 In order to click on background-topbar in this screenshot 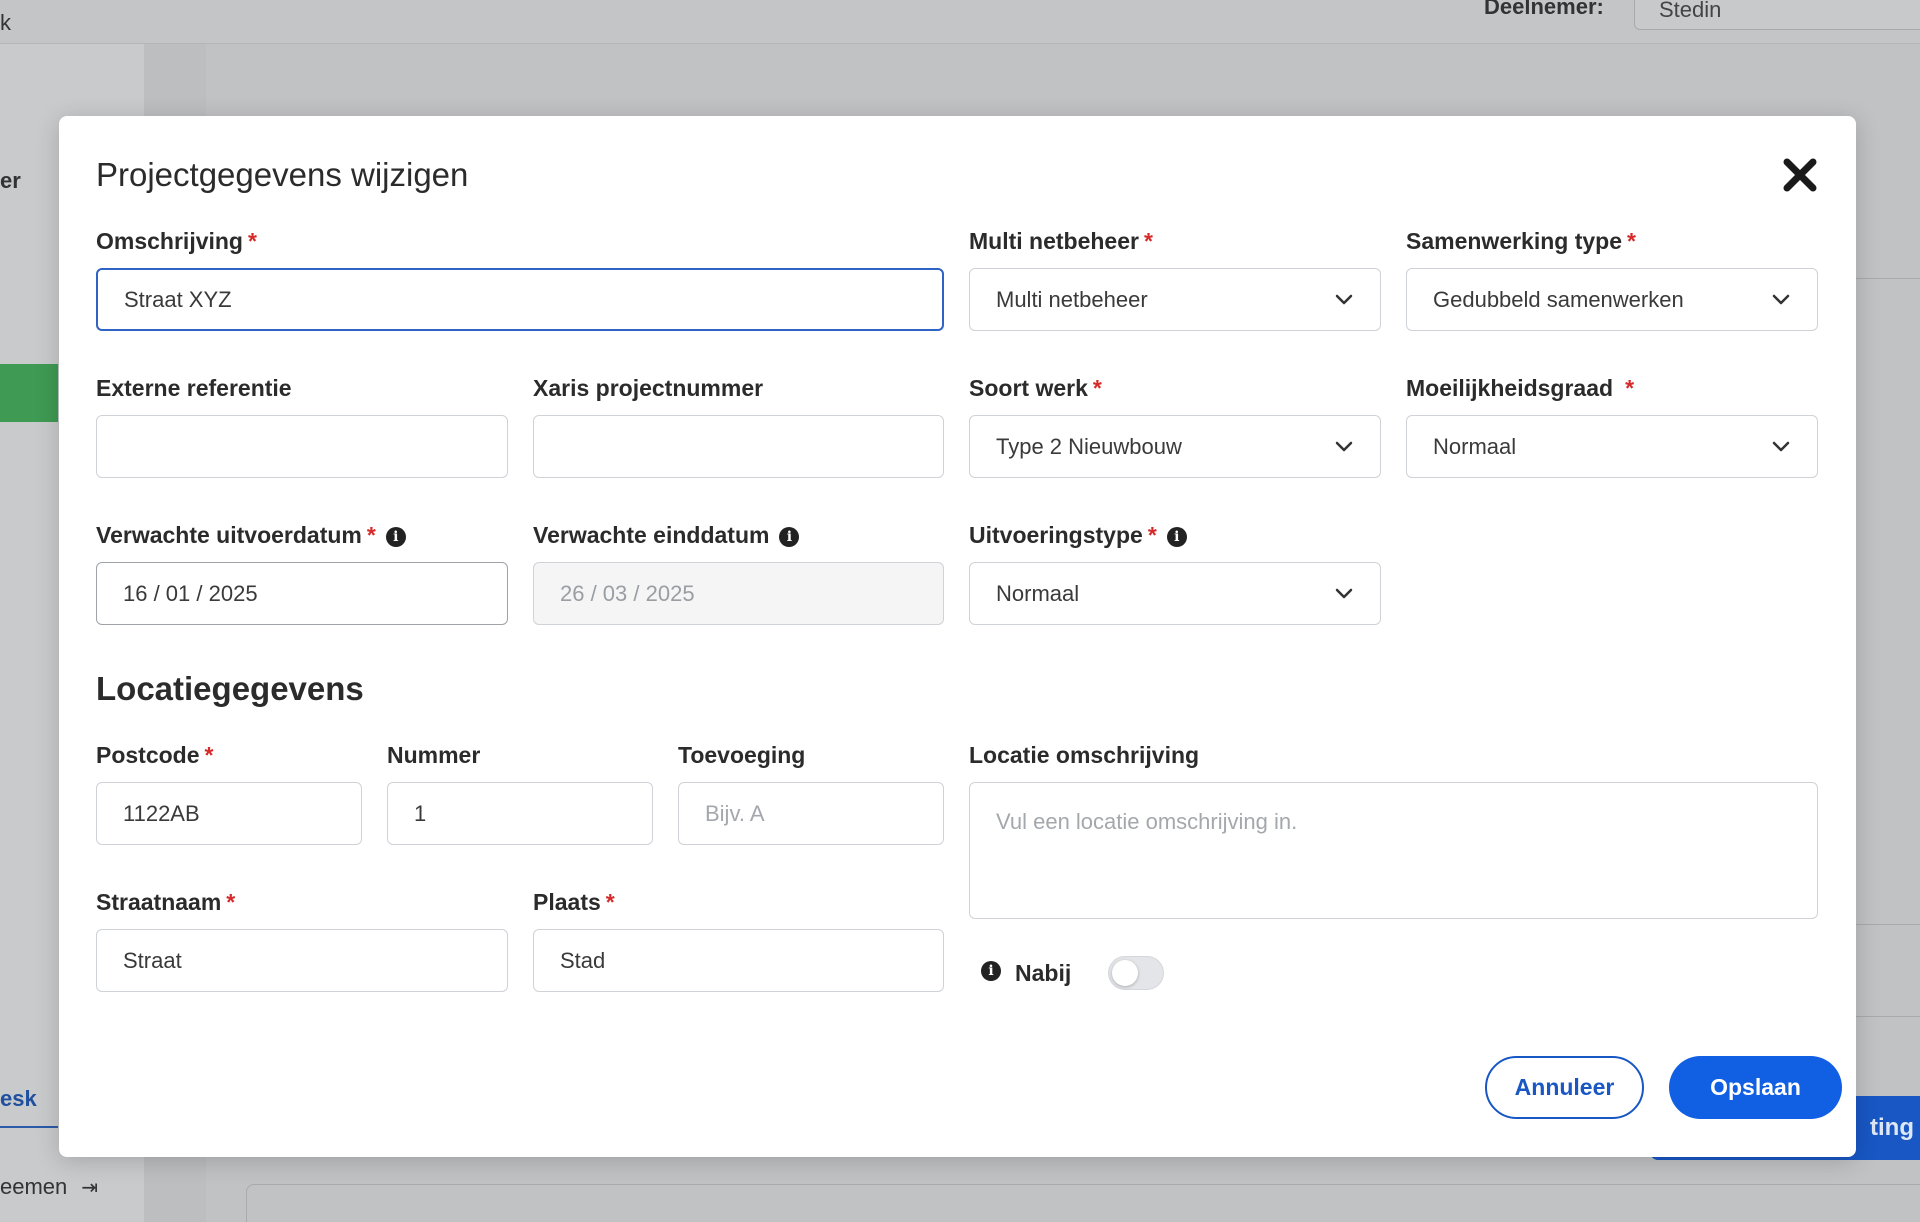, I will do `click(960, 22)`.